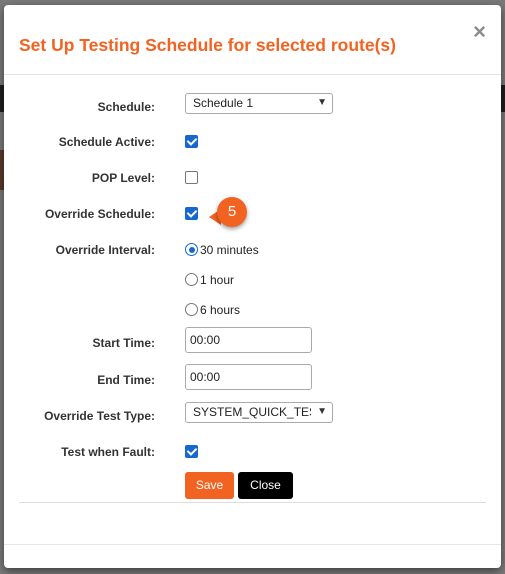 Image resolution: width=505 pixels, height=574 pixels. I want to click on override-interval-label: Override Interval:, so click(105, 250).